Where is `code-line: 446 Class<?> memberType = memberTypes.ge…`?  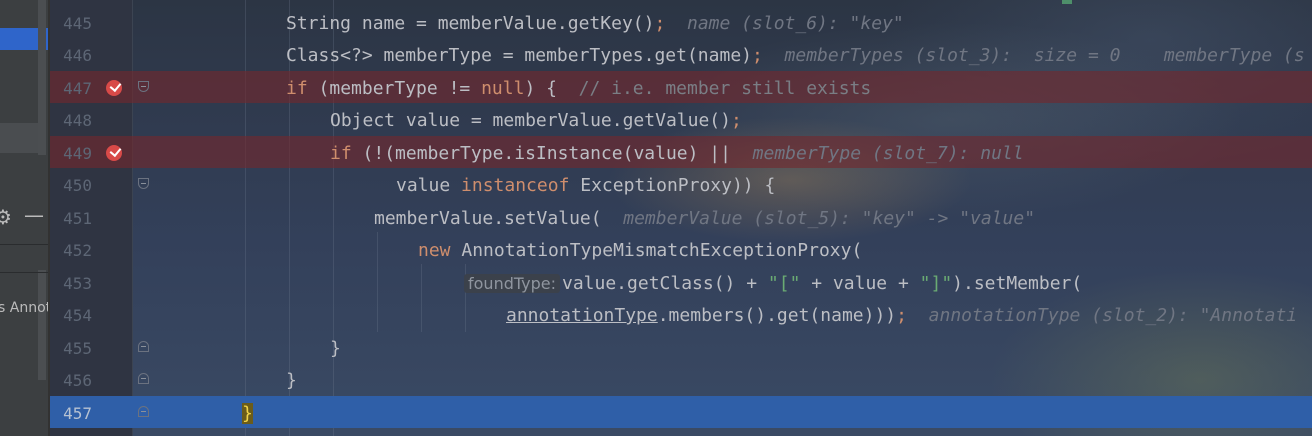 code-line: 446 Class<?> memberType = memberTypes.ge… is located at coordinates (681, 54).